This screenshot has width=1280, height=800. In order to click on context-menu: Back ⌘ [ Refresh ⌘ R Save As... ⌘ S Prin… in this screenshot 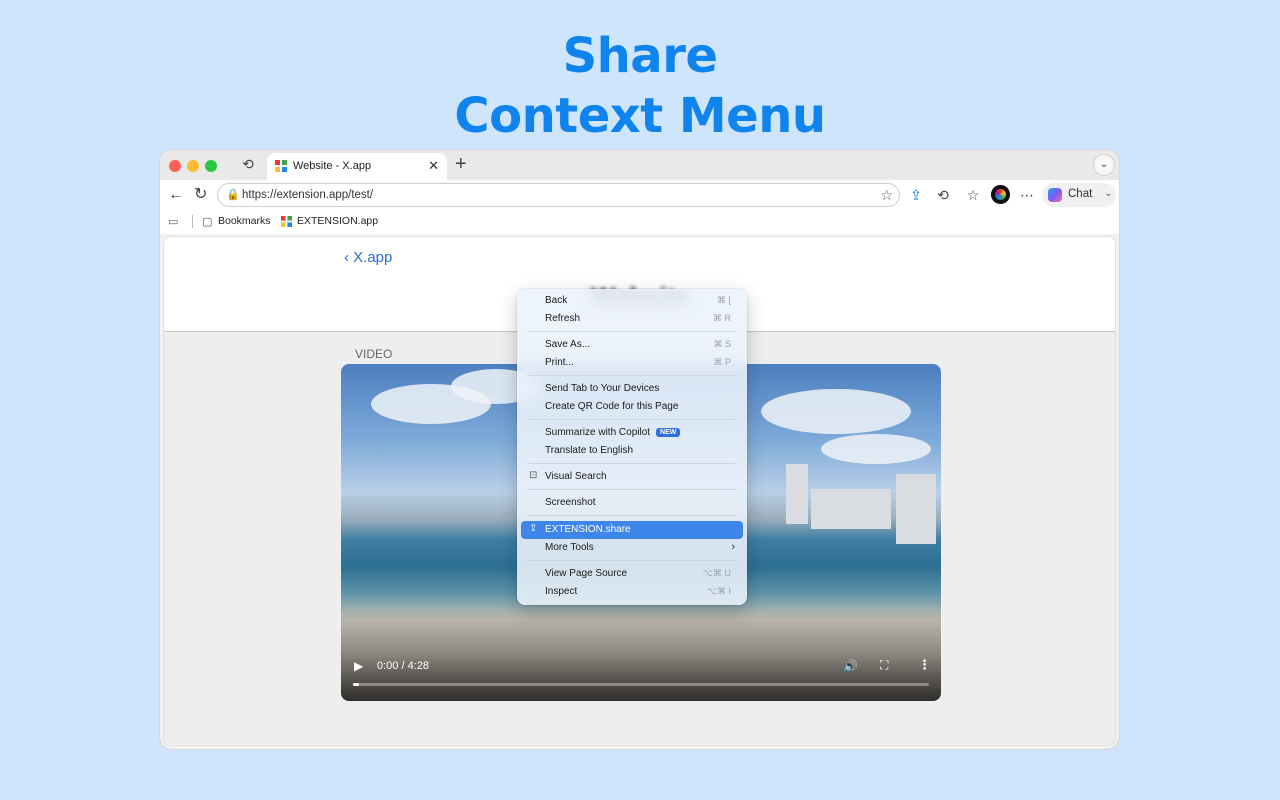, I will do `click(632, 447)`.